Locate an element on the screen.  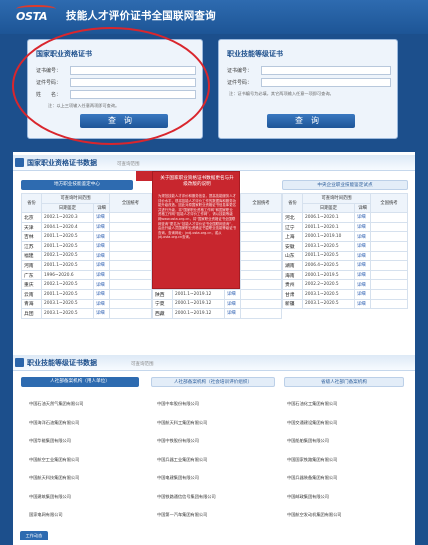
table-row: 云南 2001.1~2020.5 详细 is located at coordinates (86, 294).